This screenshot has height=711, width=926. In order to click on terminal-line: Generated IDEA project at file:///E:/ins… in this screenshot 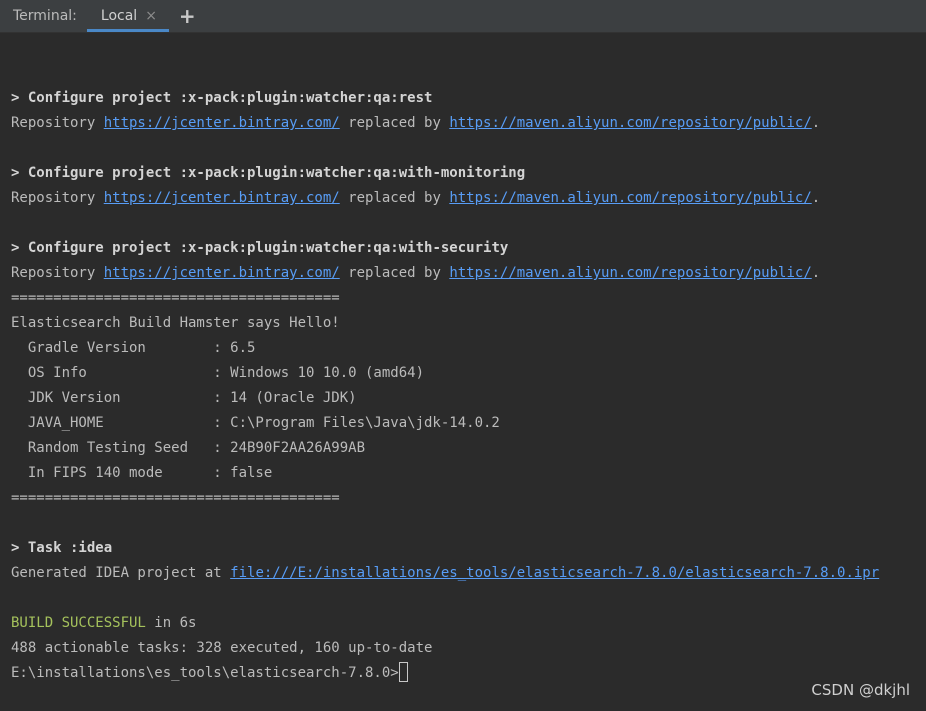, I will do `click(468, 573)`.